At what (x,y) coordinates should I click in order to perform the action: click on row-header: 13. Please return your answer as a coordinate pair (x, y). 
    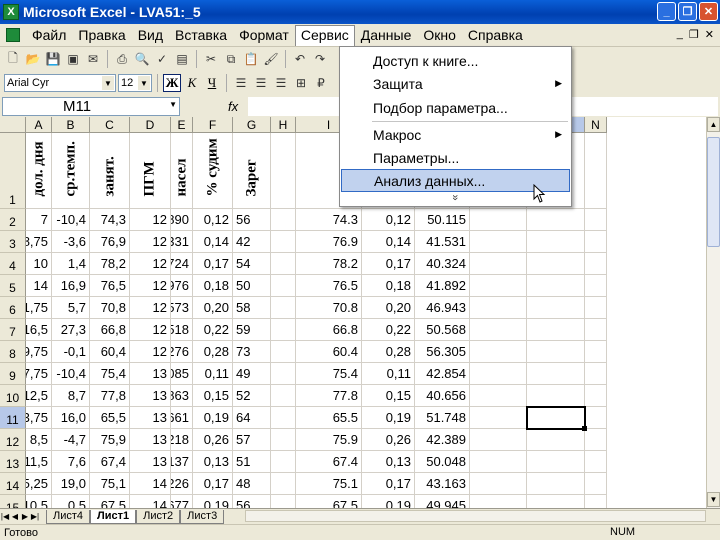
    Looking at the image, I should click on (13, 462).